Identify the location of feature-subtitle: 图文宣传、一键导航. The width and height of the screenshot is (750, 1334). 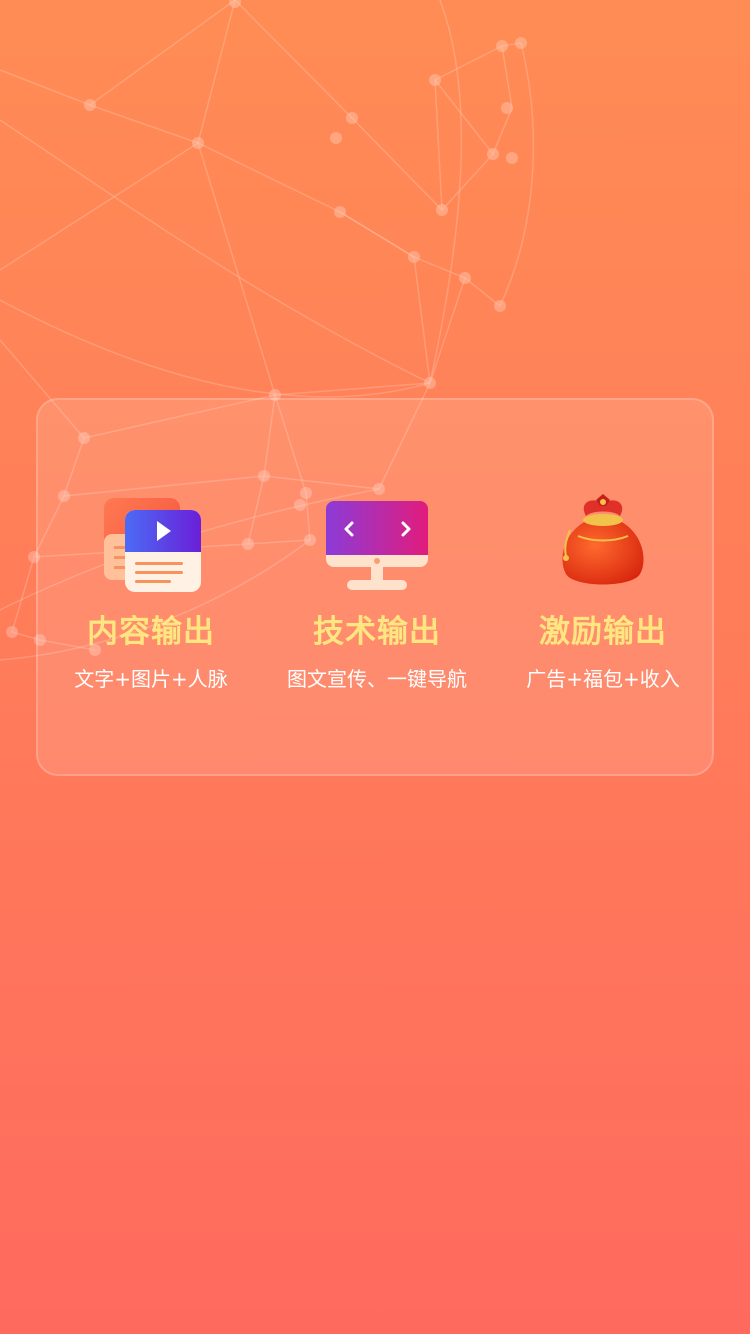
(377, 679).